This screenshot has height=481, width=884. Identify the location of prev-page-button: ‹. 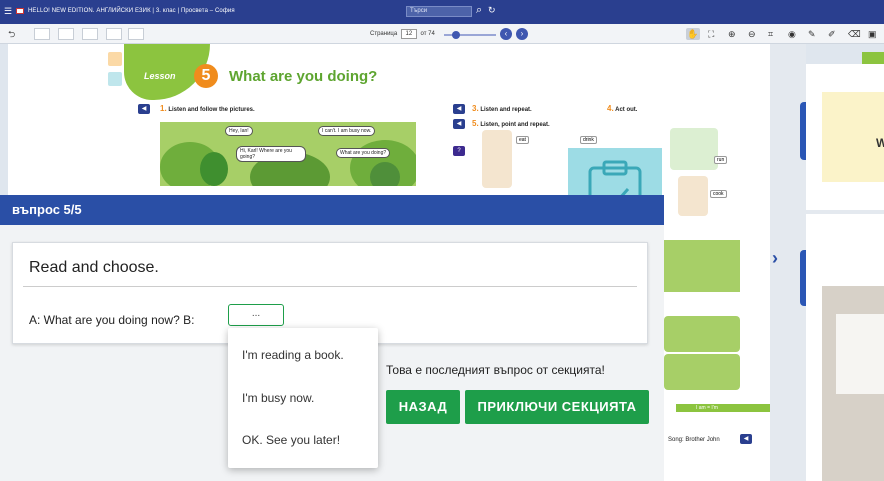
(506, 34).